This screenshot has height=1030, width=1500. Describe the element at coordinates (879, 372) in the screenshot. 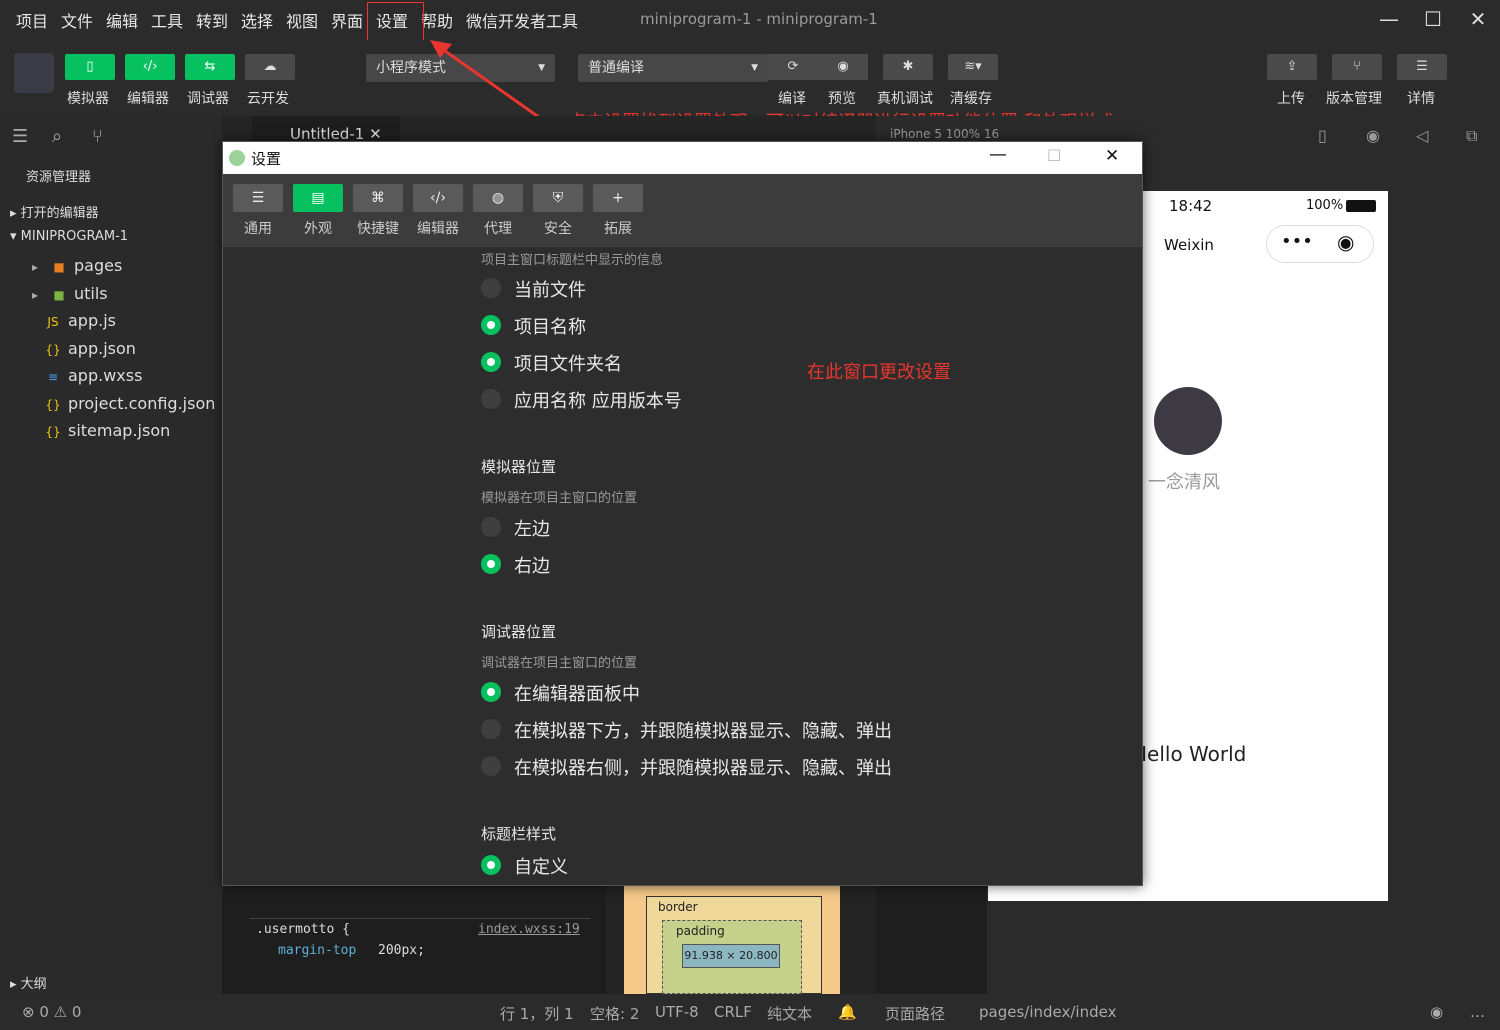

I see `dialog-annotation: 在此窗口更改设置` at that location.